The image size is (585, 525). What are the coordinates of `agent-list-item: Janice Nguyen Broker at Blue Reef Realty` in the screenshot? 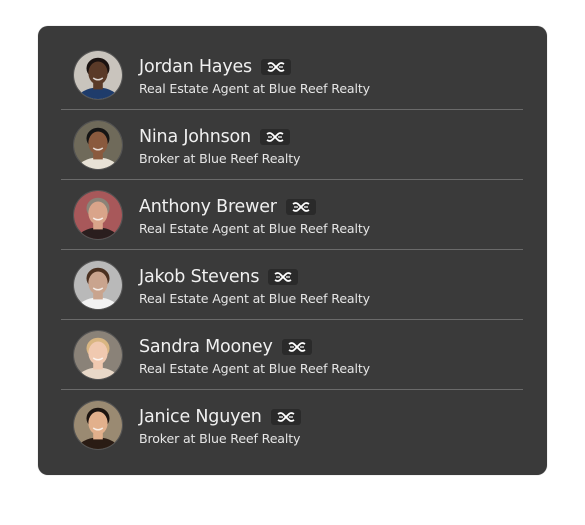 It's located at (292, 425).